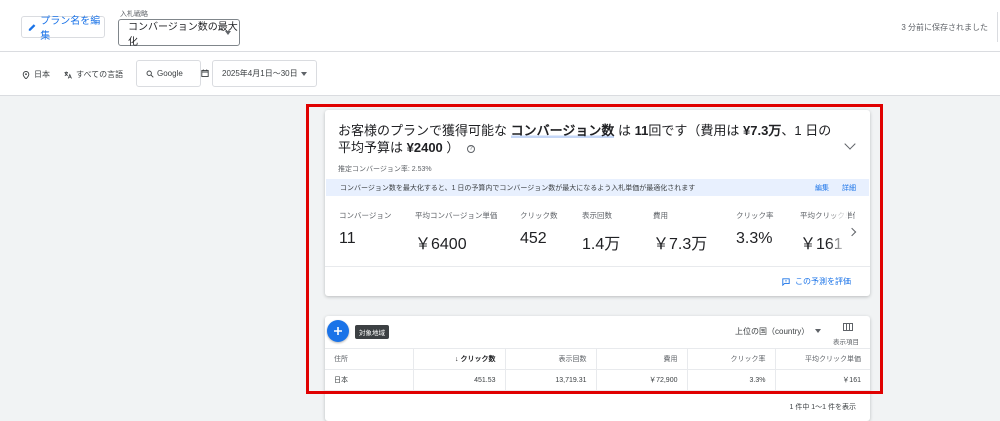  What do you see at coordinates (68, 75) in the screenshot?
I see `translate-icon` at bounding box center [68, 75].